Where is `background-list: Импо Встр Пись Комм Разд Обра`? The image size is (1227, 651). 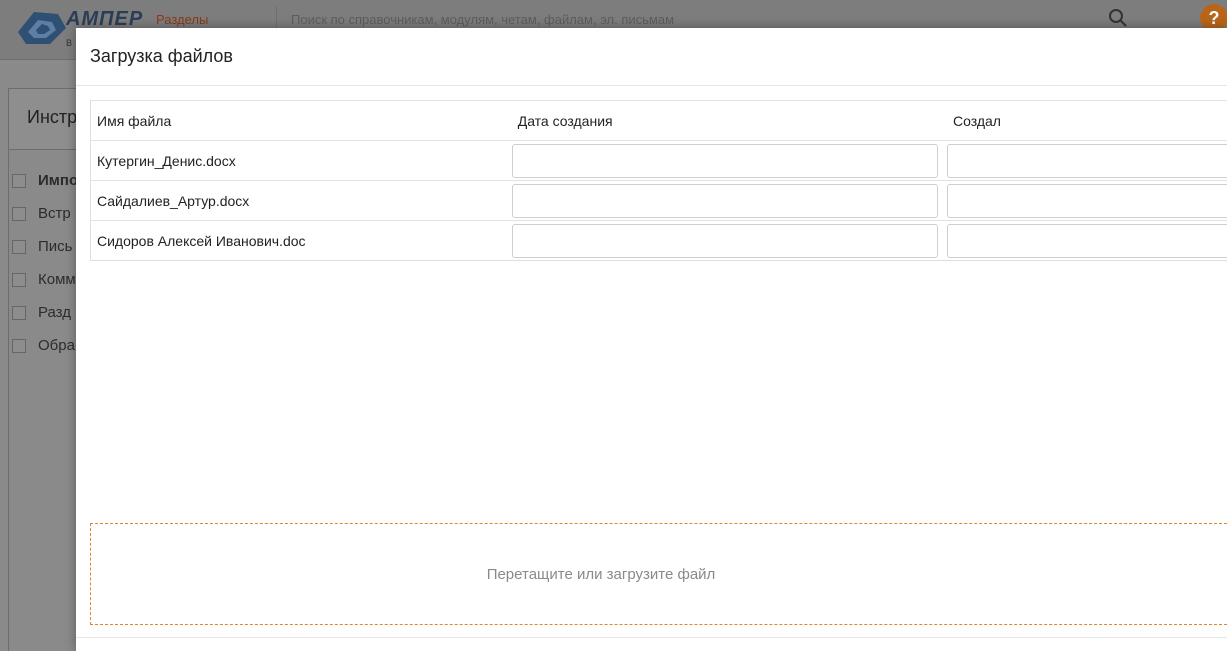 background-list: Импо Встр Пись Комм Разд Обра is located at coordinates (45, 263).